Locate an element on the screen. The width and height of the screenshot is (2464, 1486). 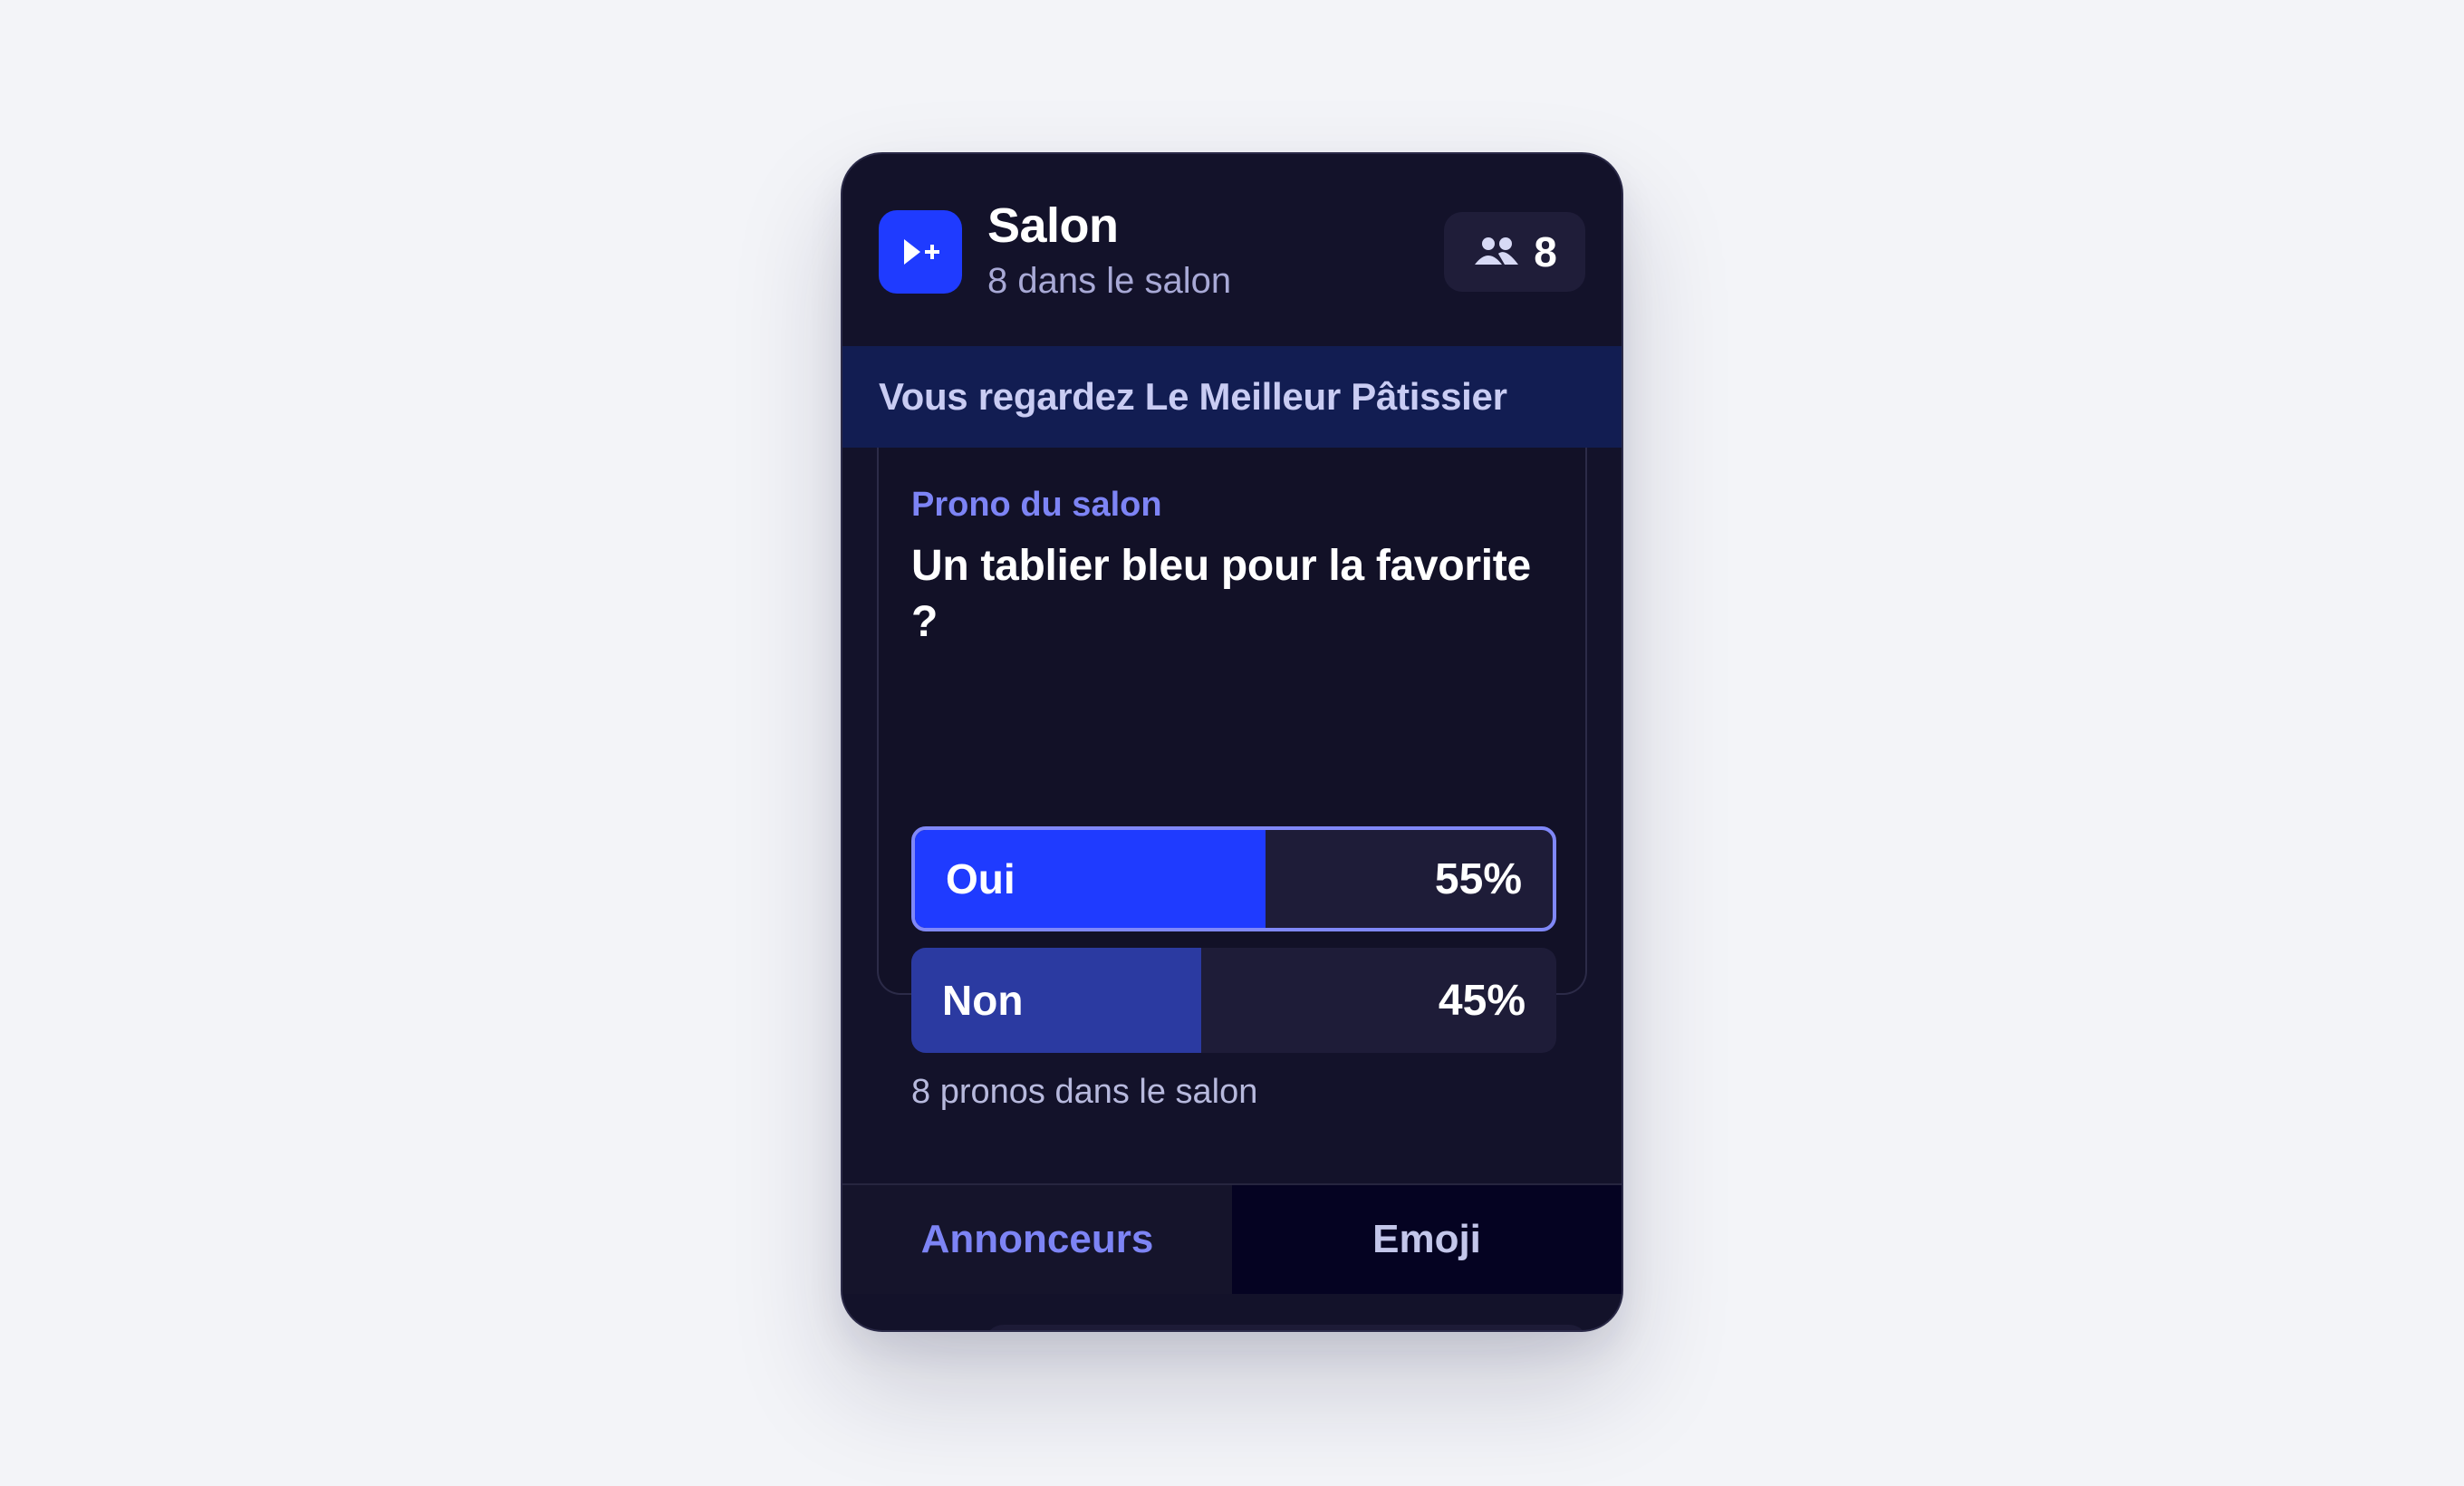
poll-question: Un tablier bleu pour la favorite ? is located at coordinates (1221, 594).